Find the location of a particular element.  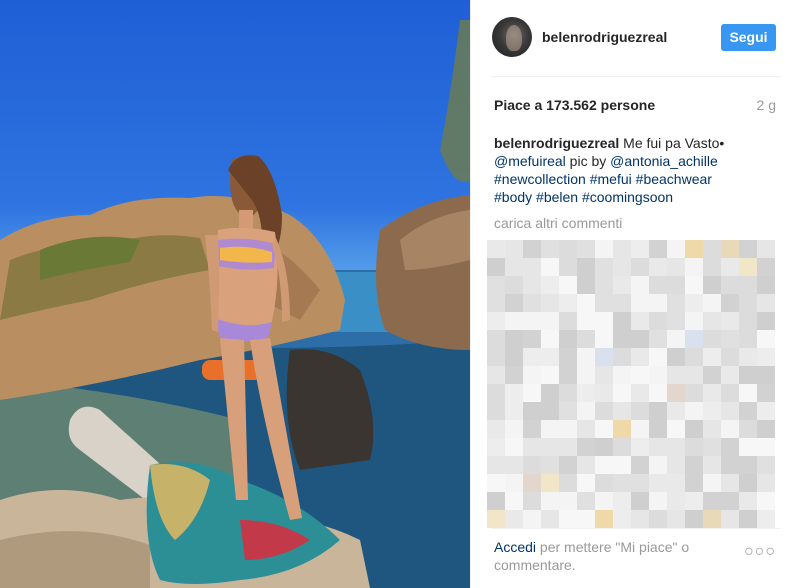

login-link: Accedi is located at coordinates (515, 547).